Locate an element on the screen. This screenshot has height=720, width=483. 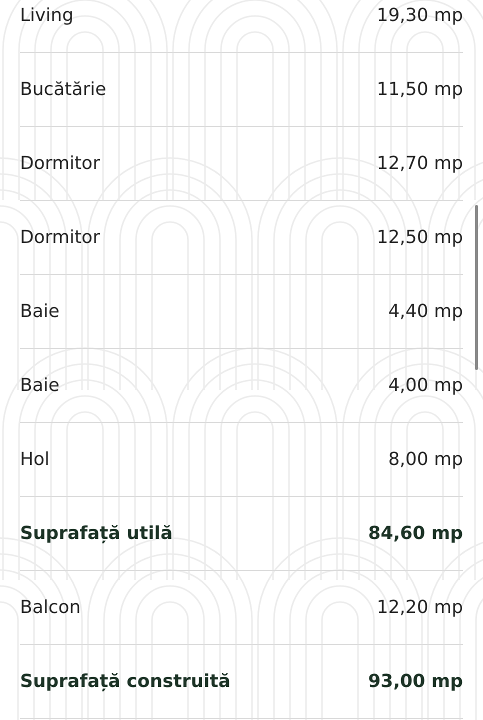
room-label: Suprafață construită is located at coordinates (125, 681).